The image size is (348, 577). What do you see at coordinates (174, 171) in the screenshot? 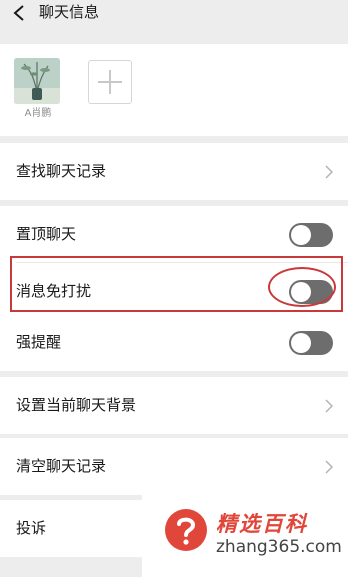
I see `search-chat-history-row: 查找聊天记录` at bounding box center [174, 171].